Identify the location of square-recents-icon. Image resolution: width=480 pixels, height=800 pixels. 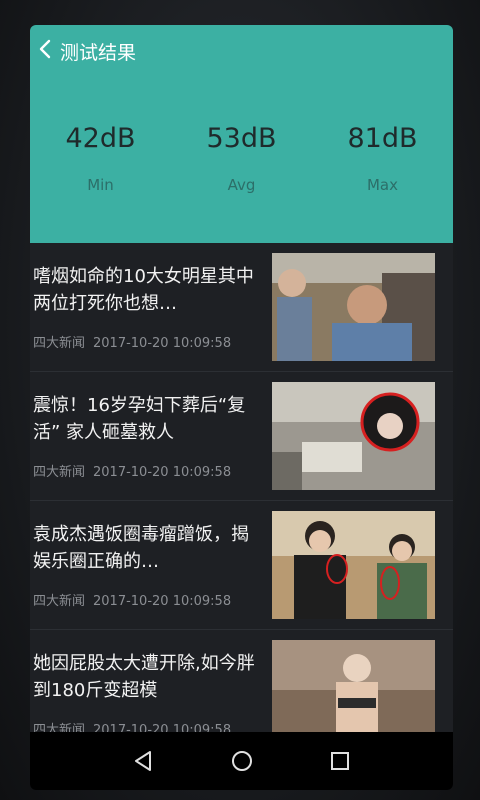
(340, 761).